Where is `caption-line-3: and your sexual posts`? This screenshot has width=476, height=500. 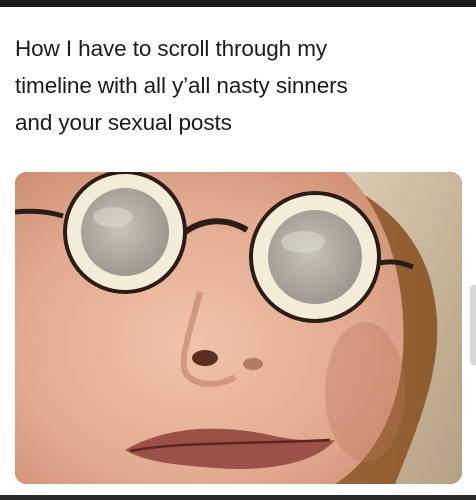
caption-line-3: and your sexual posts is located at coordinates (123, 122).